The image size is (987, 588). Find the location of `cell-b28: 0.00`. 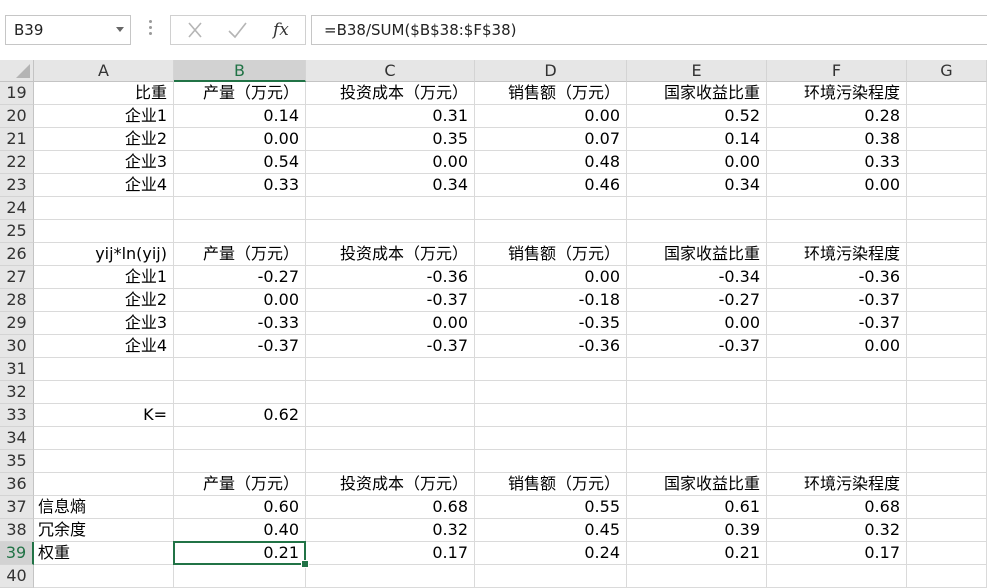

cell-b28: 0.00 is located at coordinates (240, 300).